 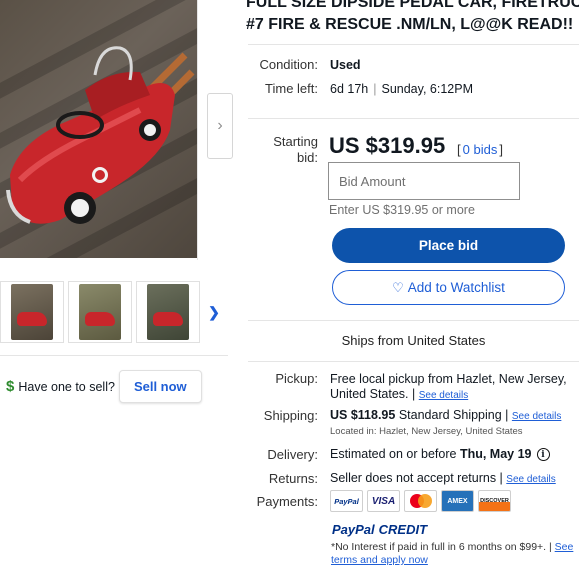 I want to click on sell-now-button: Sell now, so click(x=160, y=386).